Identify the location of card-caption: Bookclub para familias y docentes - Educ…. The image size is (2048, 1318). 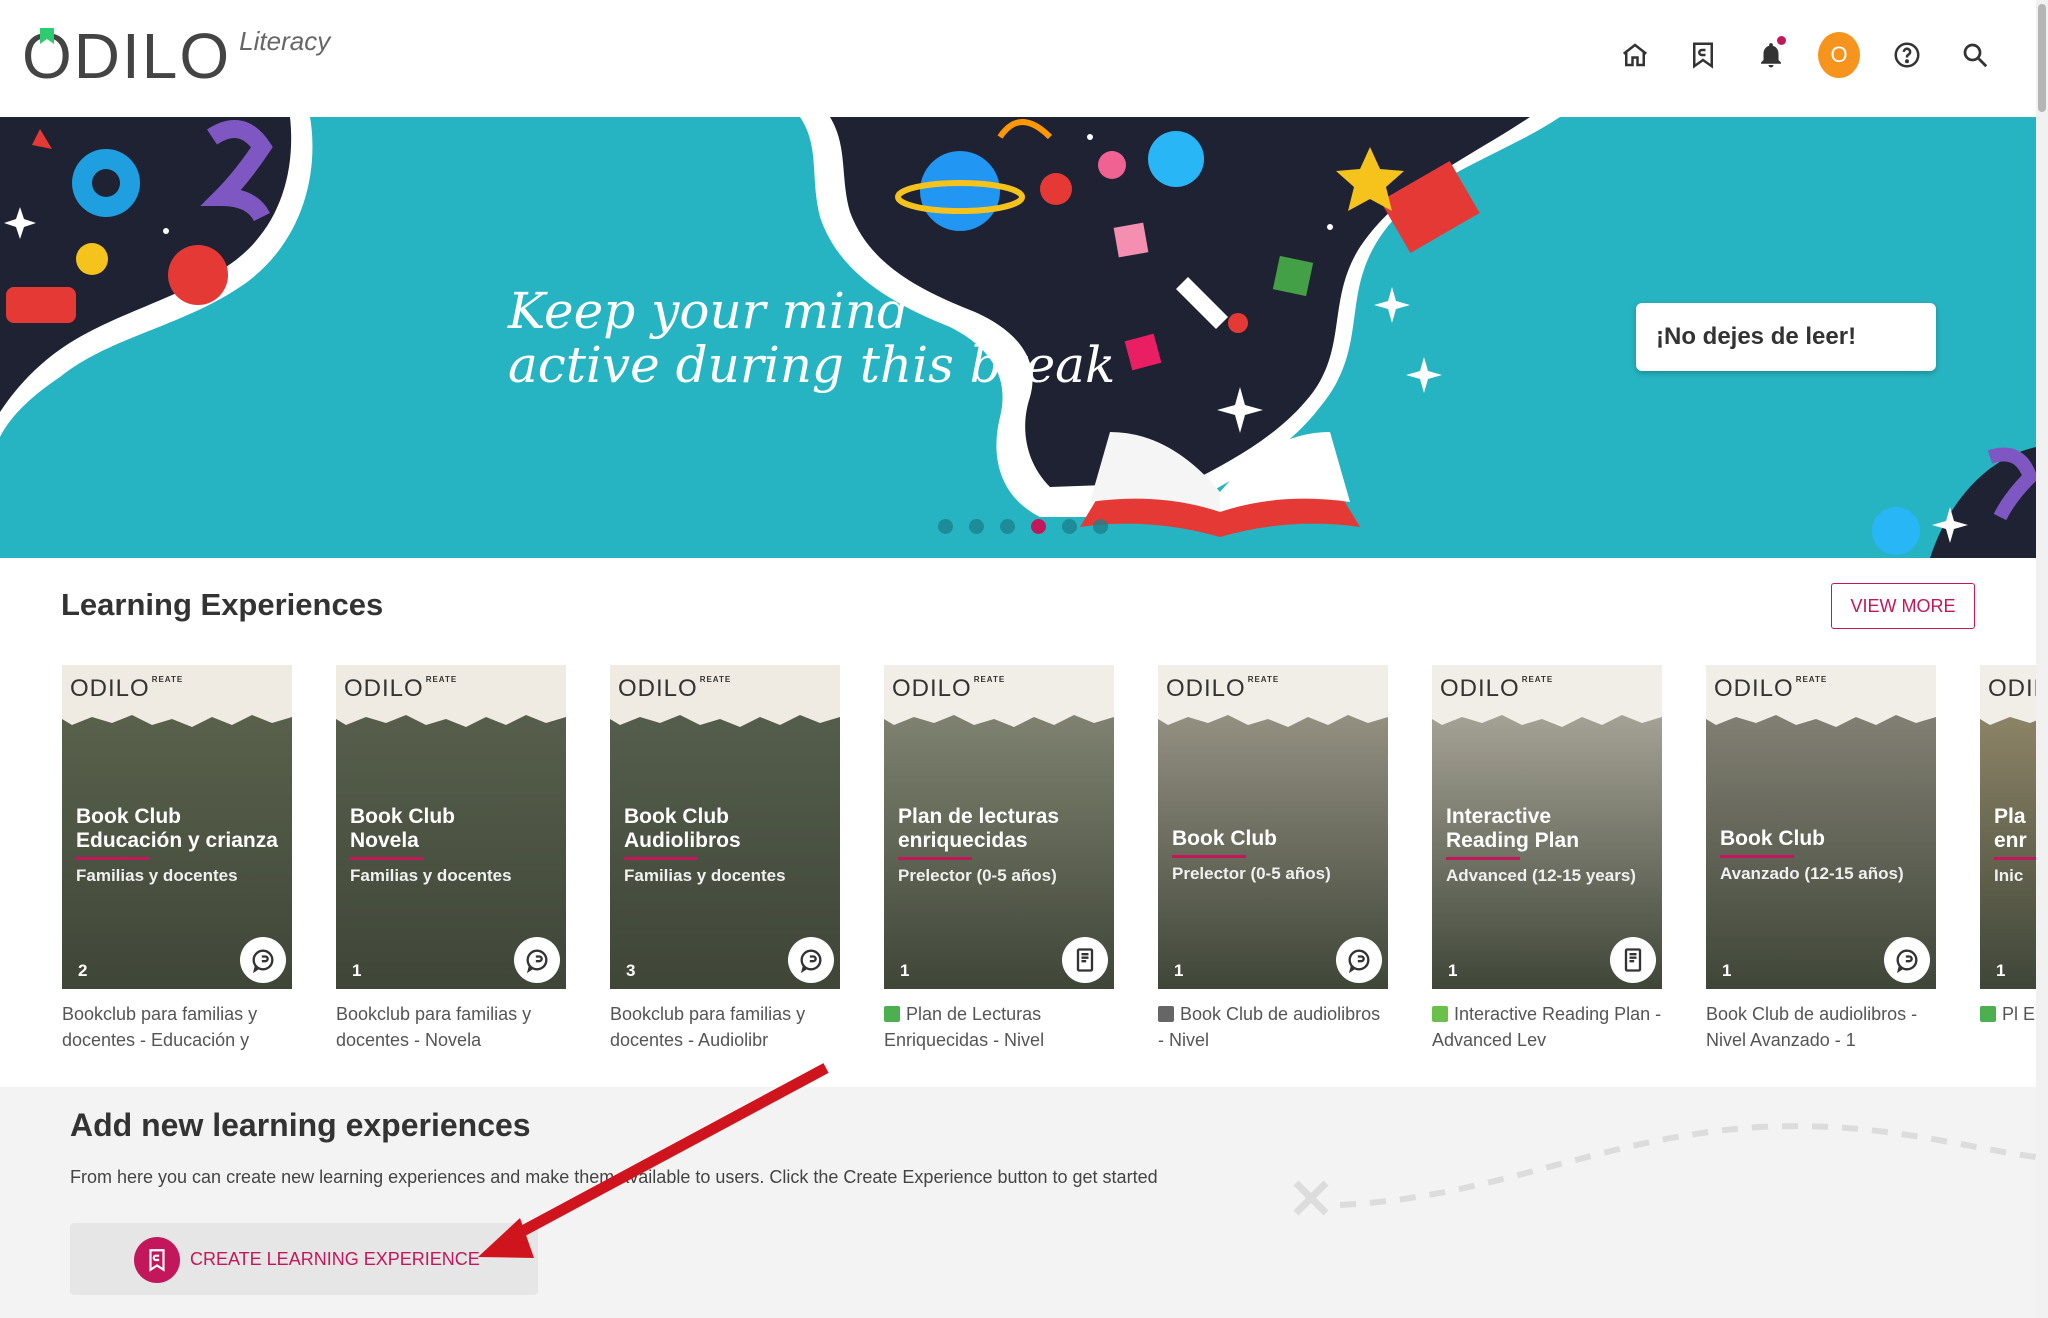
(177, 1027).